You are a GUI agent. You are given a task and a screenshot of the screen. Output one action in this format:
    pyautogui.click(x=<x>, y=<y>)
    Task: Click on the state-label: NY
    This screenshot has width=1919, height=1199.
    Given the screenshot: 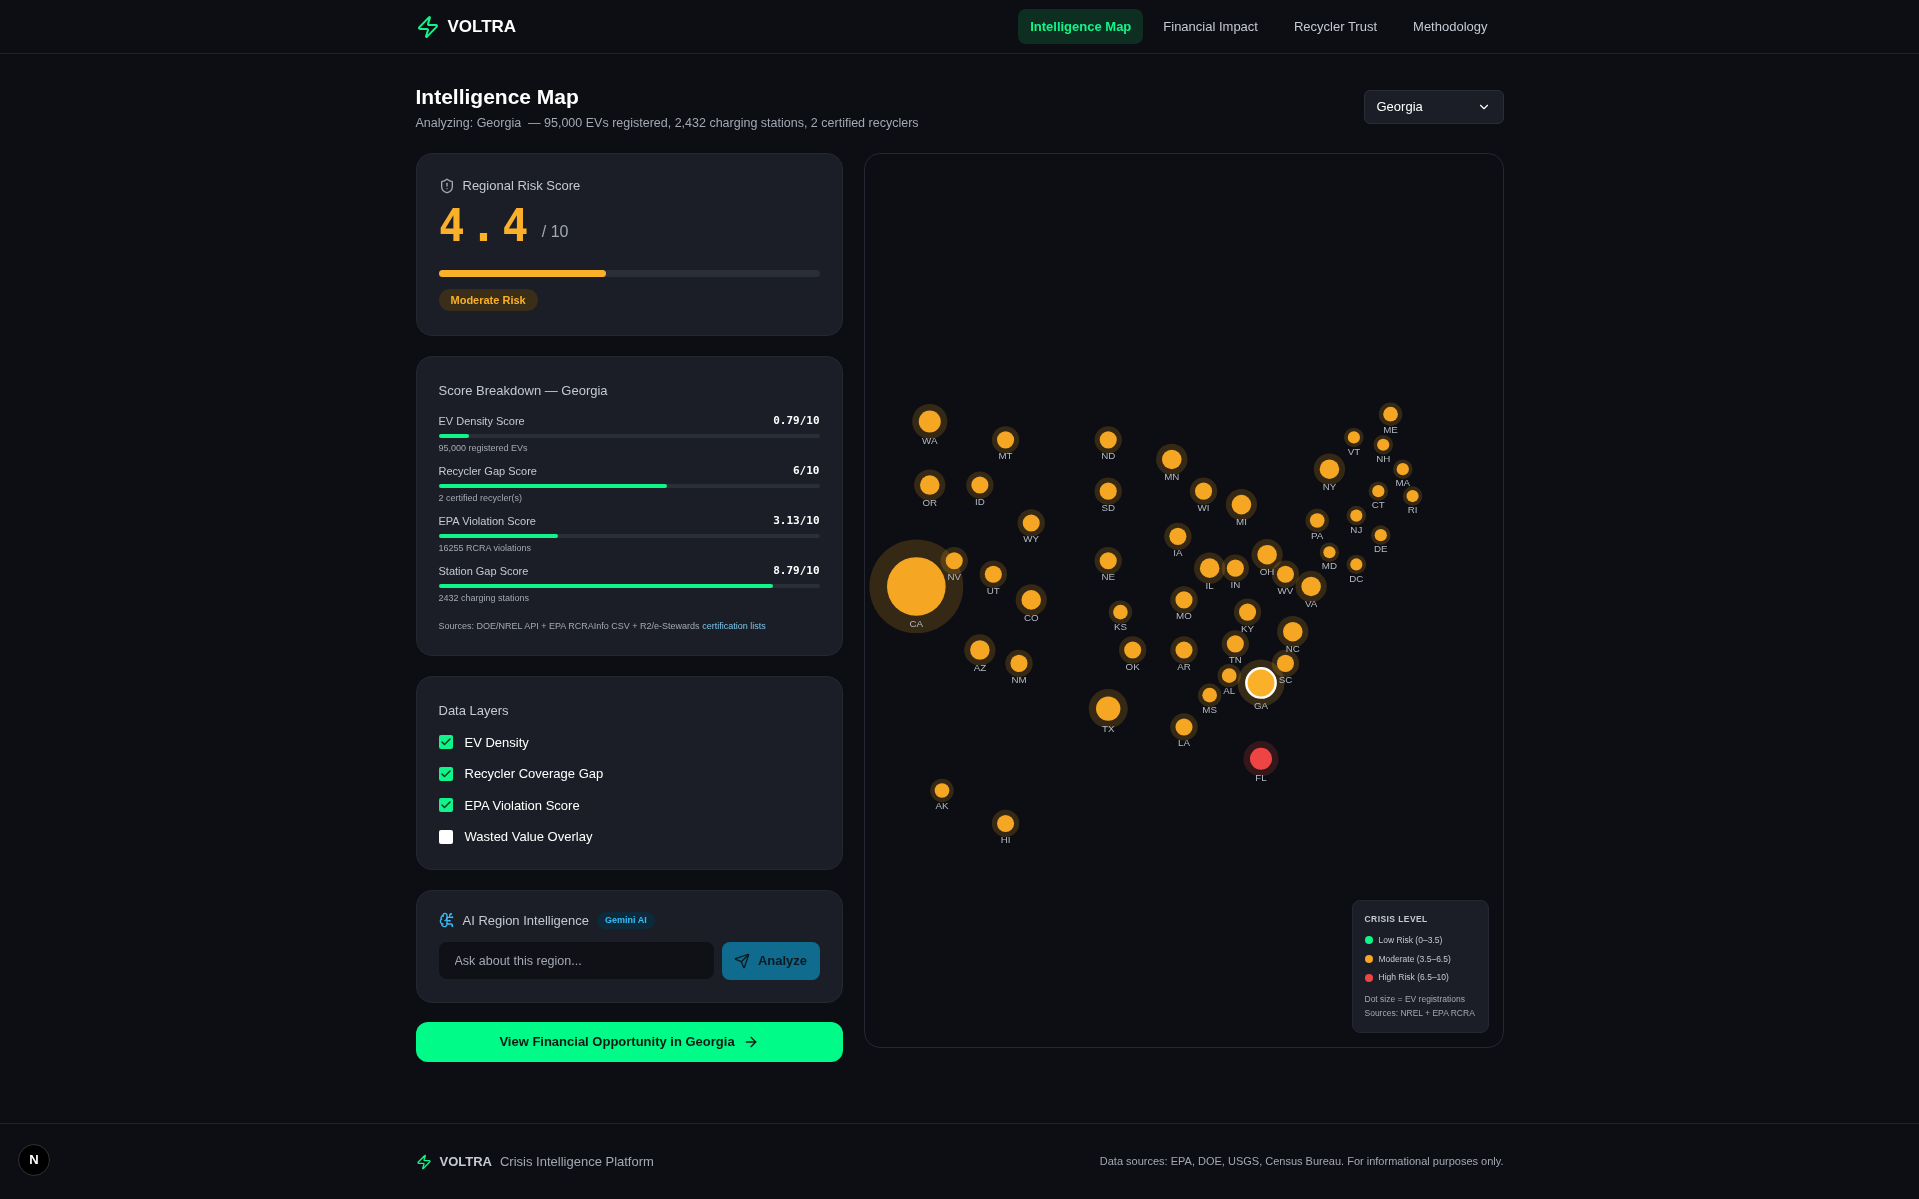 What is the action you would take?
    pyautogui.click(x=1329, y=486)
    